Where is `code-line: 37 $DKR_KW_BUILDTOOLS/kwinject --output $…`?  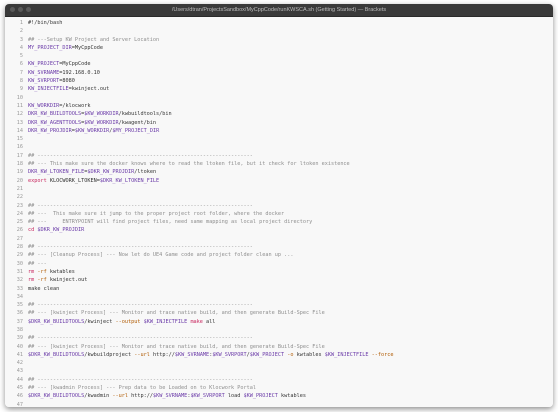
code-line: 37 $DKR_KW_BUILDTOOLS/kwinject --output $… is located at coordinates (279, 322).